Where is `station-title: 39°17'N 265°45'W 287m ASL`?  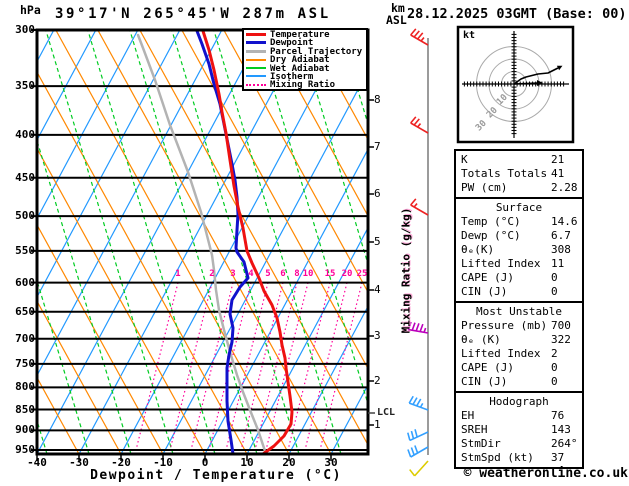
station-title: 39°17'N 265°45'W 287m ASL is located at coordinates (193, 14).